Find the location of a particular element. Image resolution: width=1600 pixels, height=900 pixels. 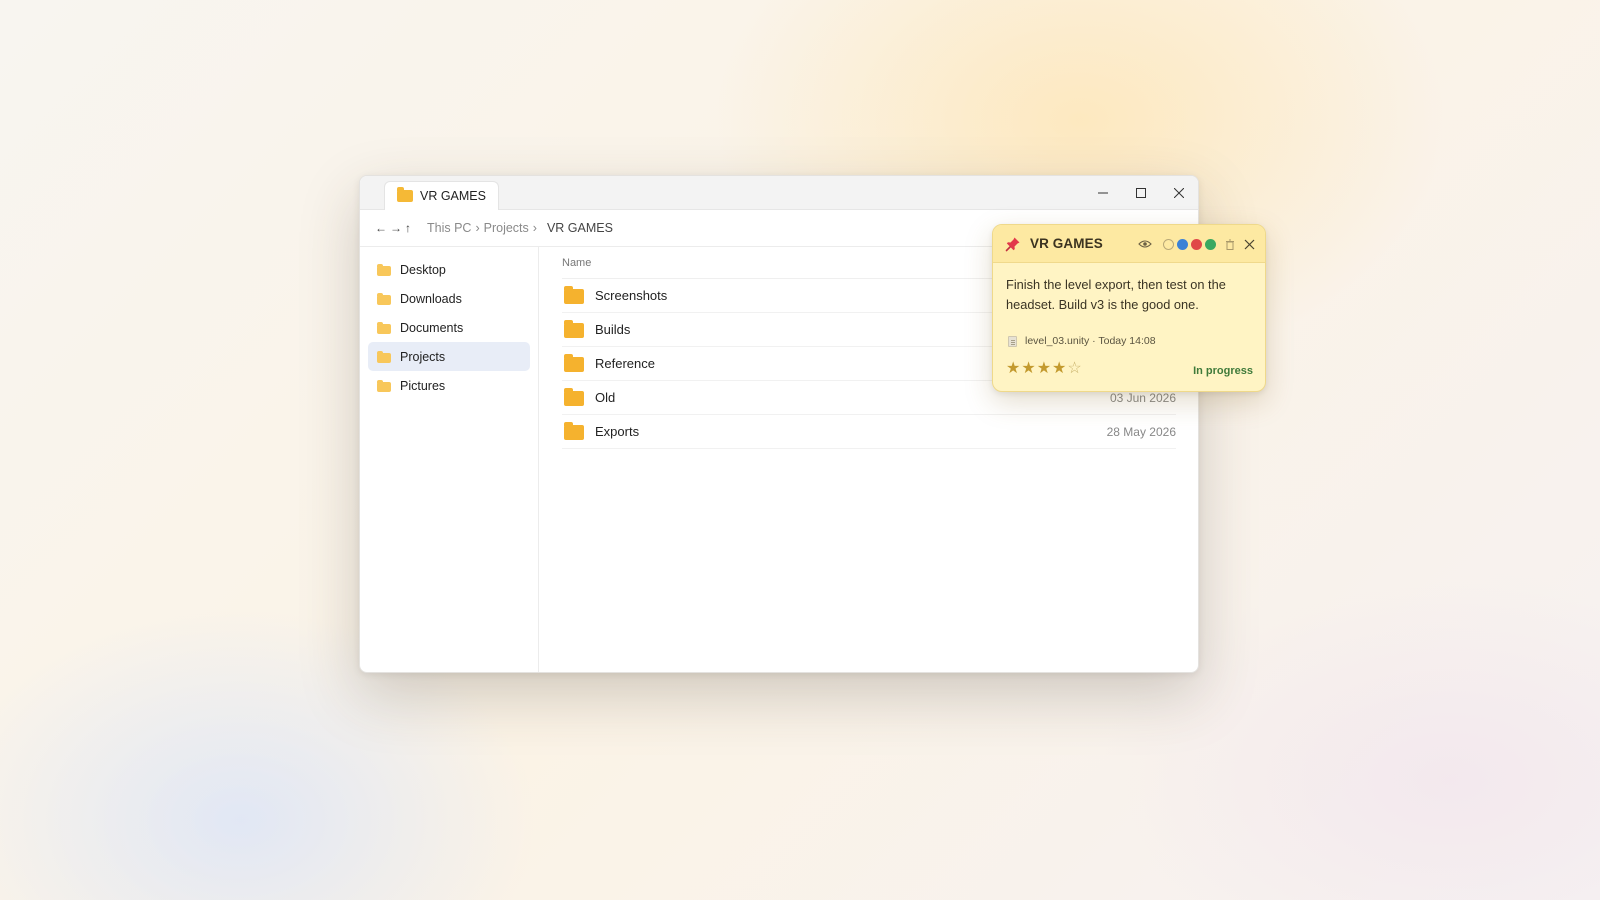

pin-icon is located at coordinates (1013, 244).